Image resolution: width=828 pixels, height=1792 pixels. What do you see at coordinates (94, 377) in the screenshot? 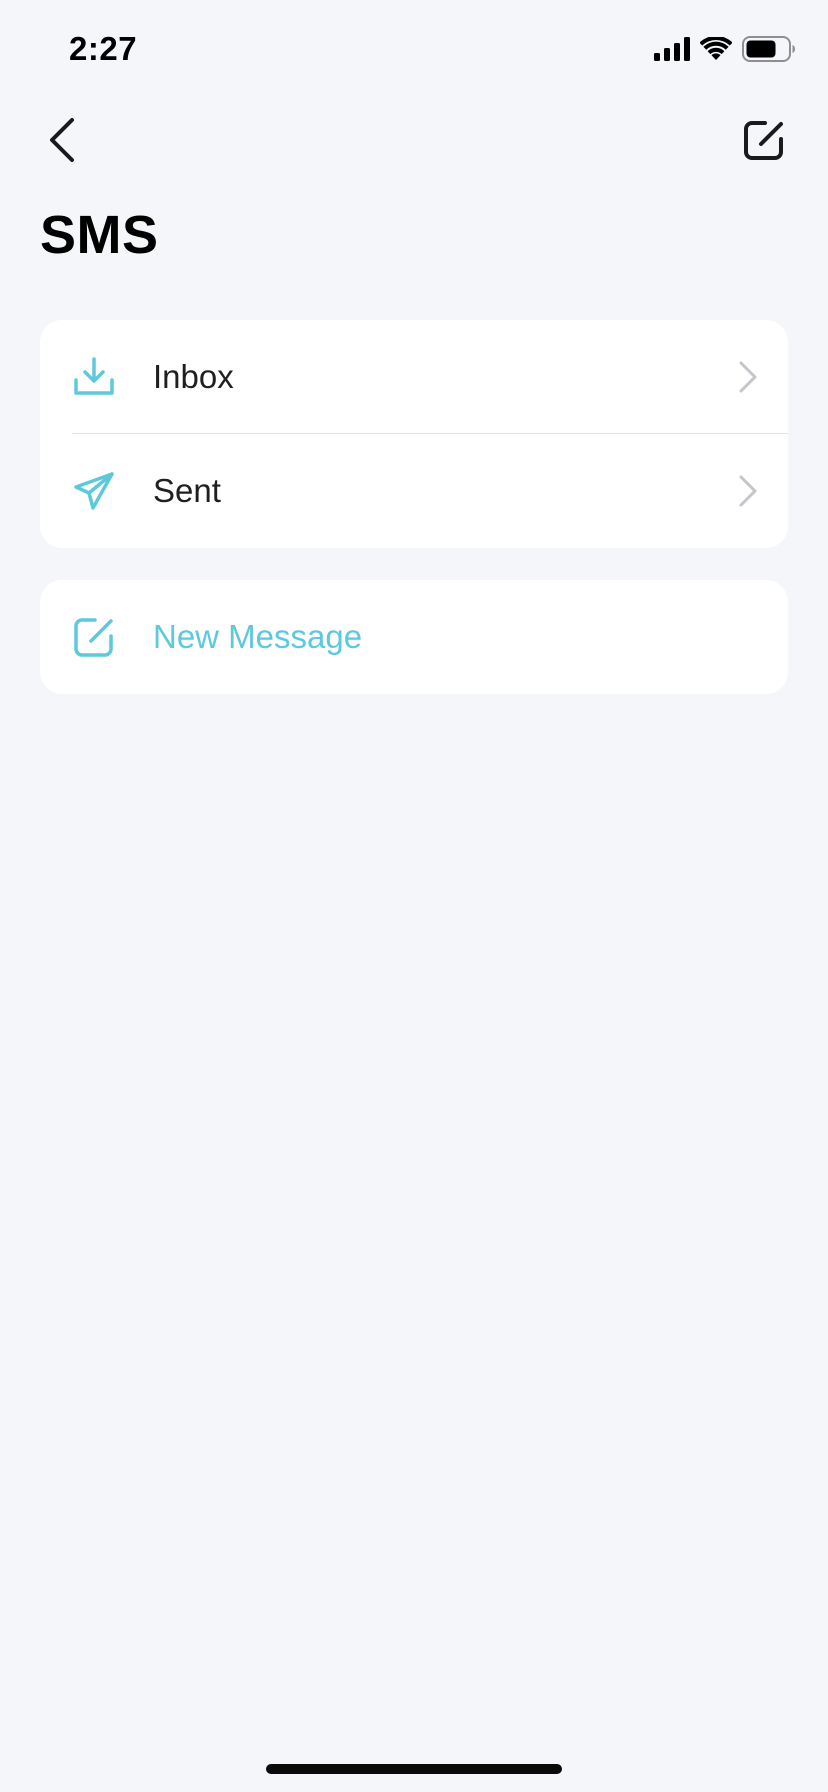
I see `download-tray-icon` at bounding box center [94, 377].